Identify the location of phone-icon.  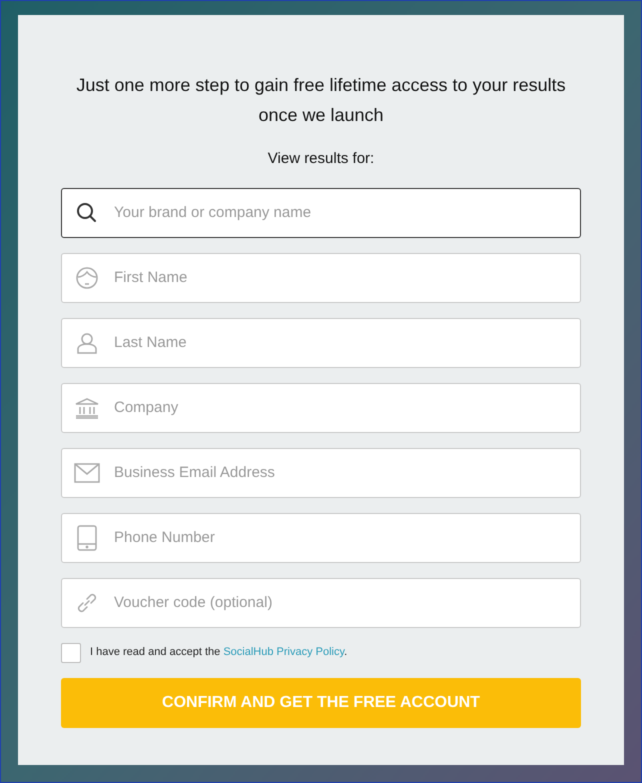
(87, 537).